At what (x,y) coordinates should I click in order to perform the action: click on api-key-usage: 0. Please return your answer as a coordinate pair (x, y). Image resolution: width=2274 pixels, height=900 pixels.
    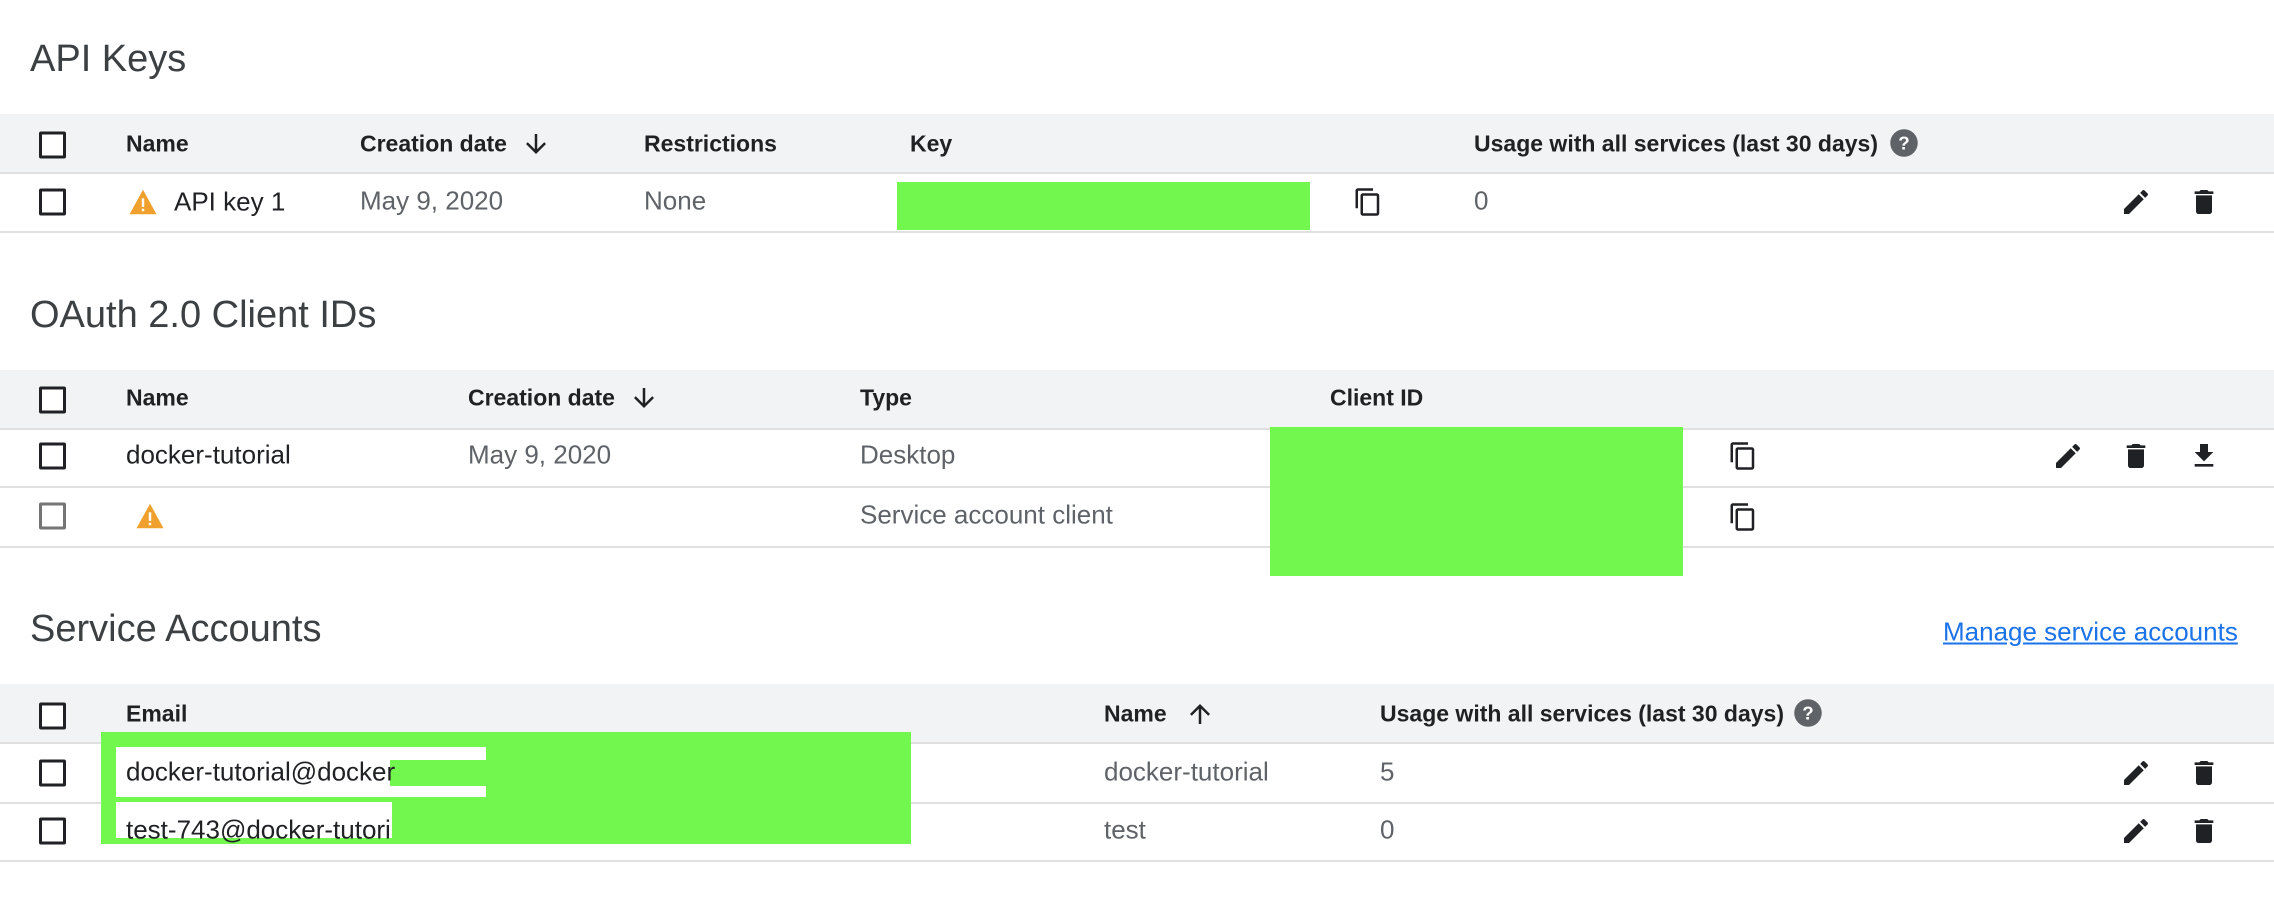
    Looking at the image, I should click on (1481, 200).